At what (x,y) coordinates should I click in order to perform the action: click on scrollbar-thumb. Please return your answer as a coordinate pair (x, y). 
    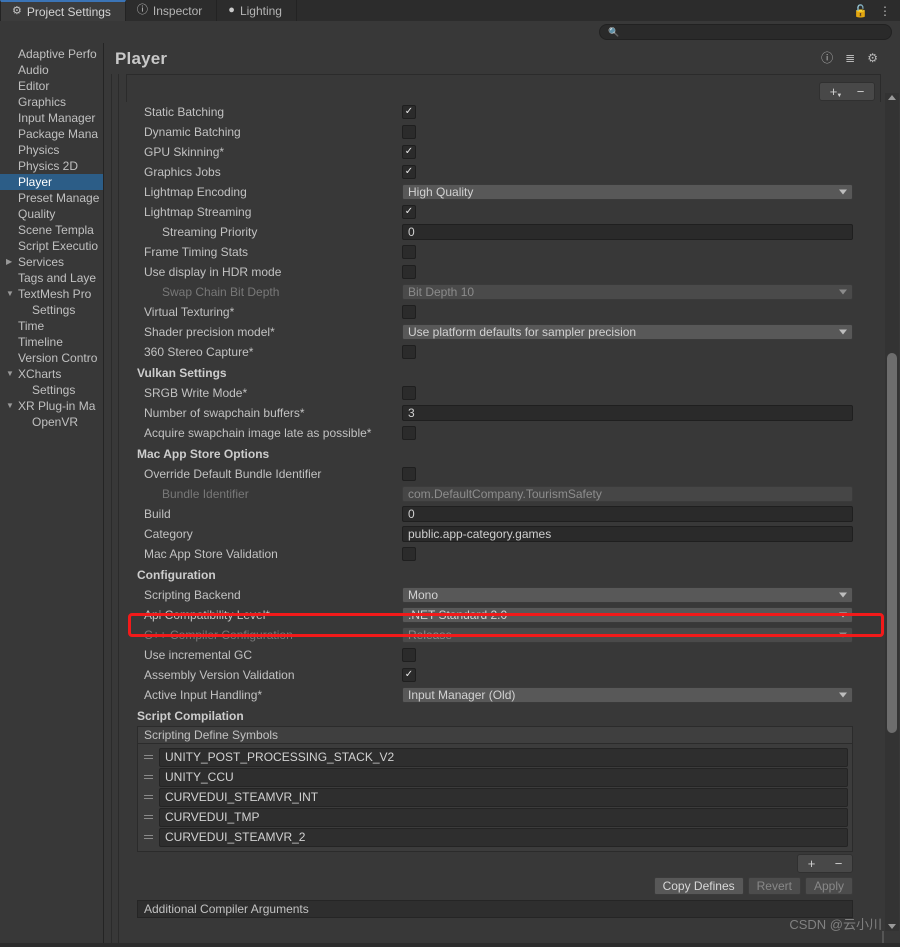
    Looking at the image, I should click on (892, 543).